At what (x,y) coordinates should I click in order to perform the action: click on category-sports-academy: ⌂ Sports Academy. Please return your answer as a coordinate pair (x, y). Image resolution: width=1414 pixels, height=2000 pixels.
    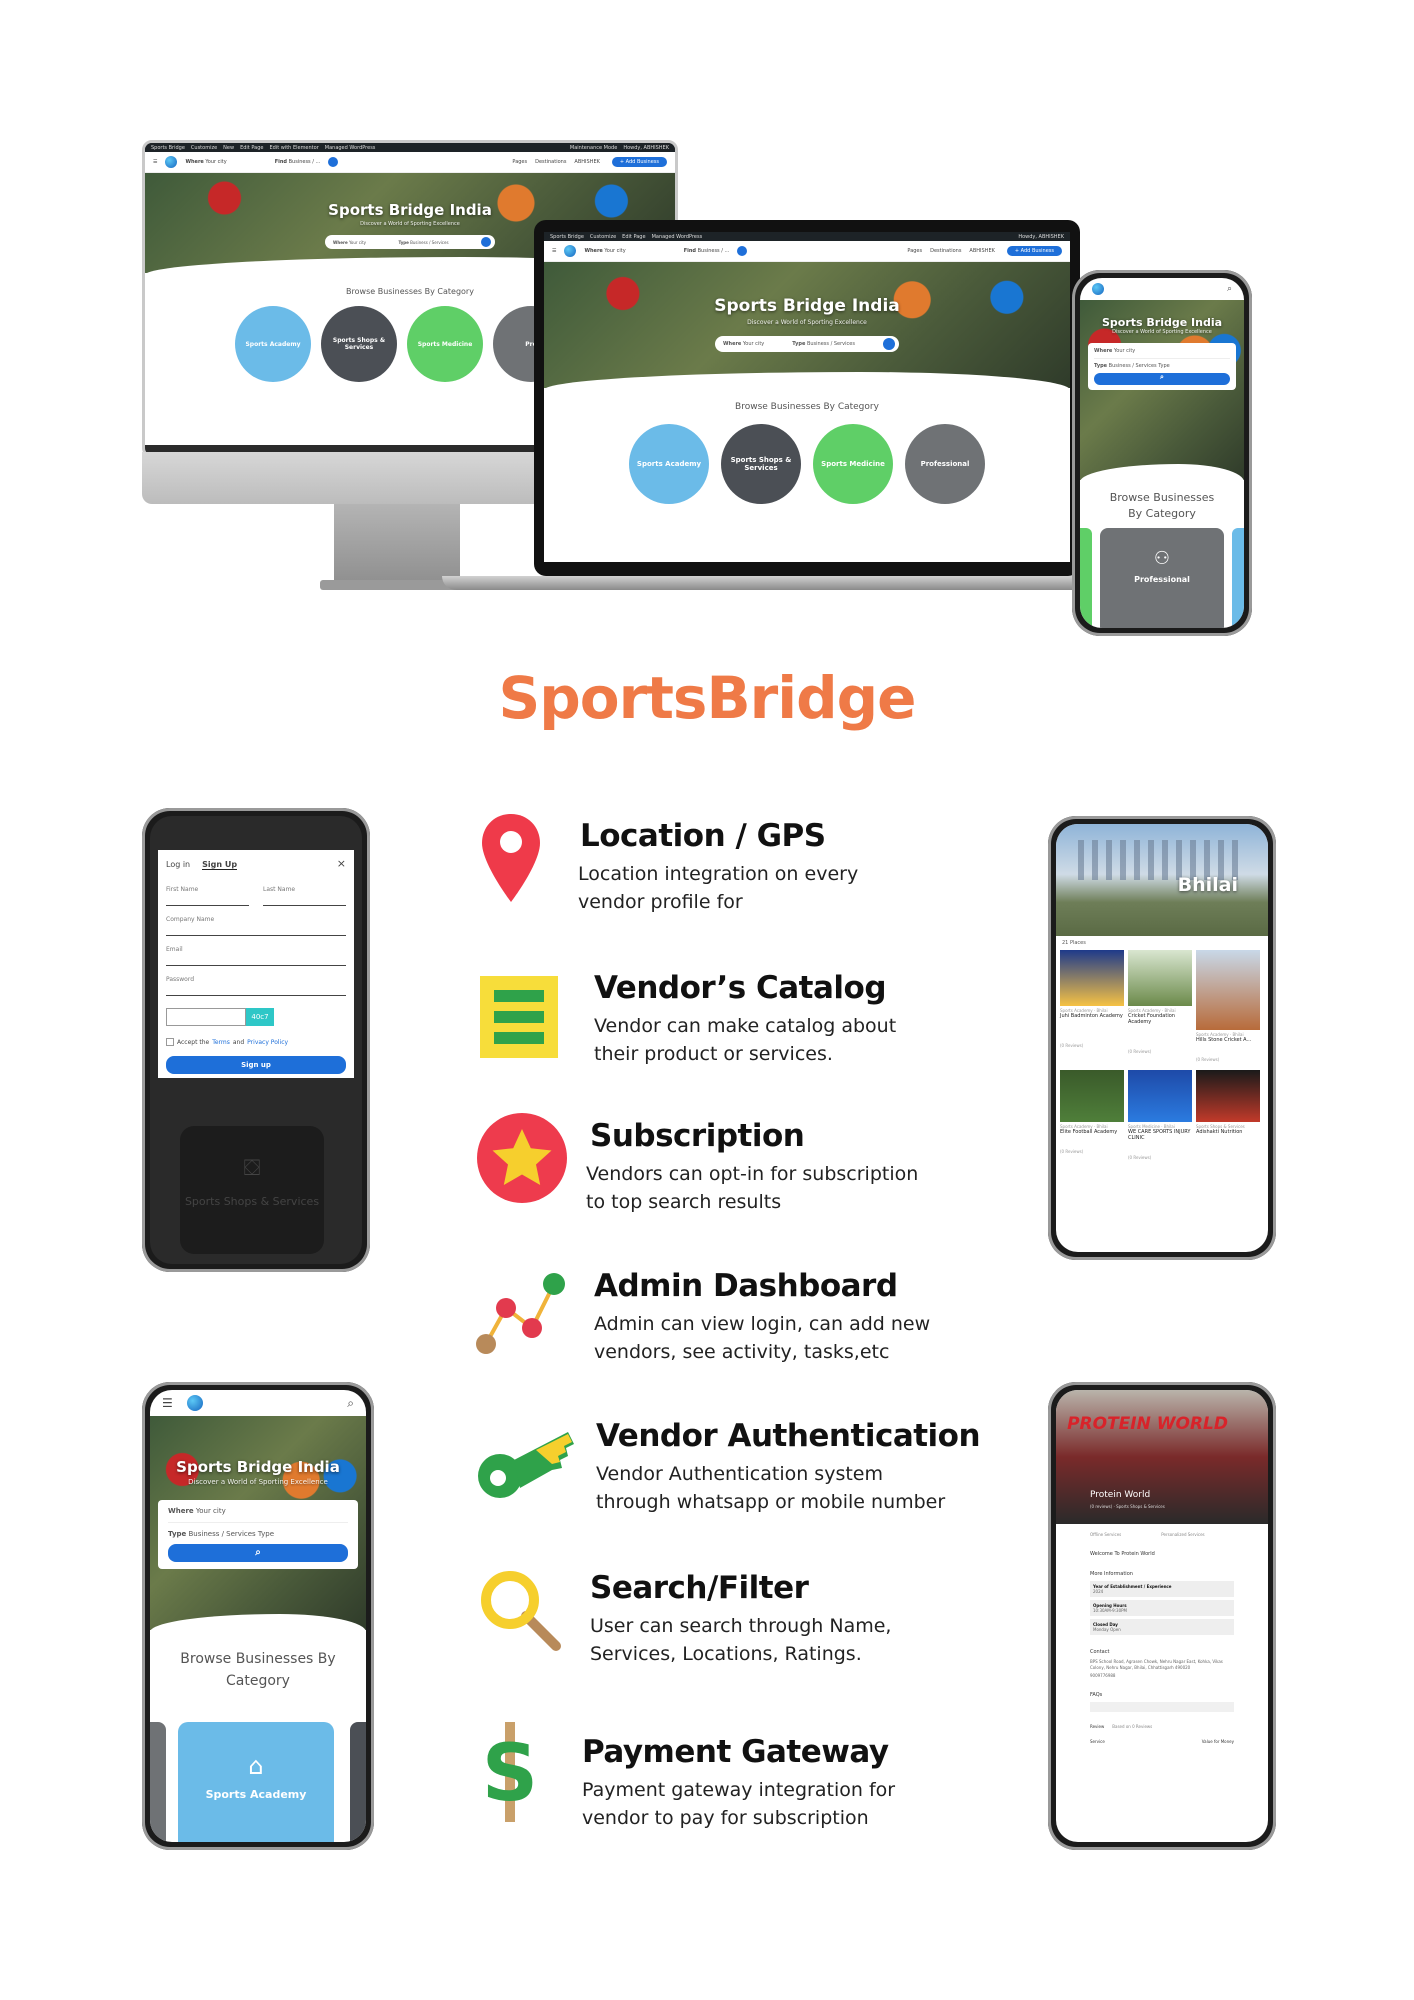
    Looking at the image, I should click on (256, 1782).